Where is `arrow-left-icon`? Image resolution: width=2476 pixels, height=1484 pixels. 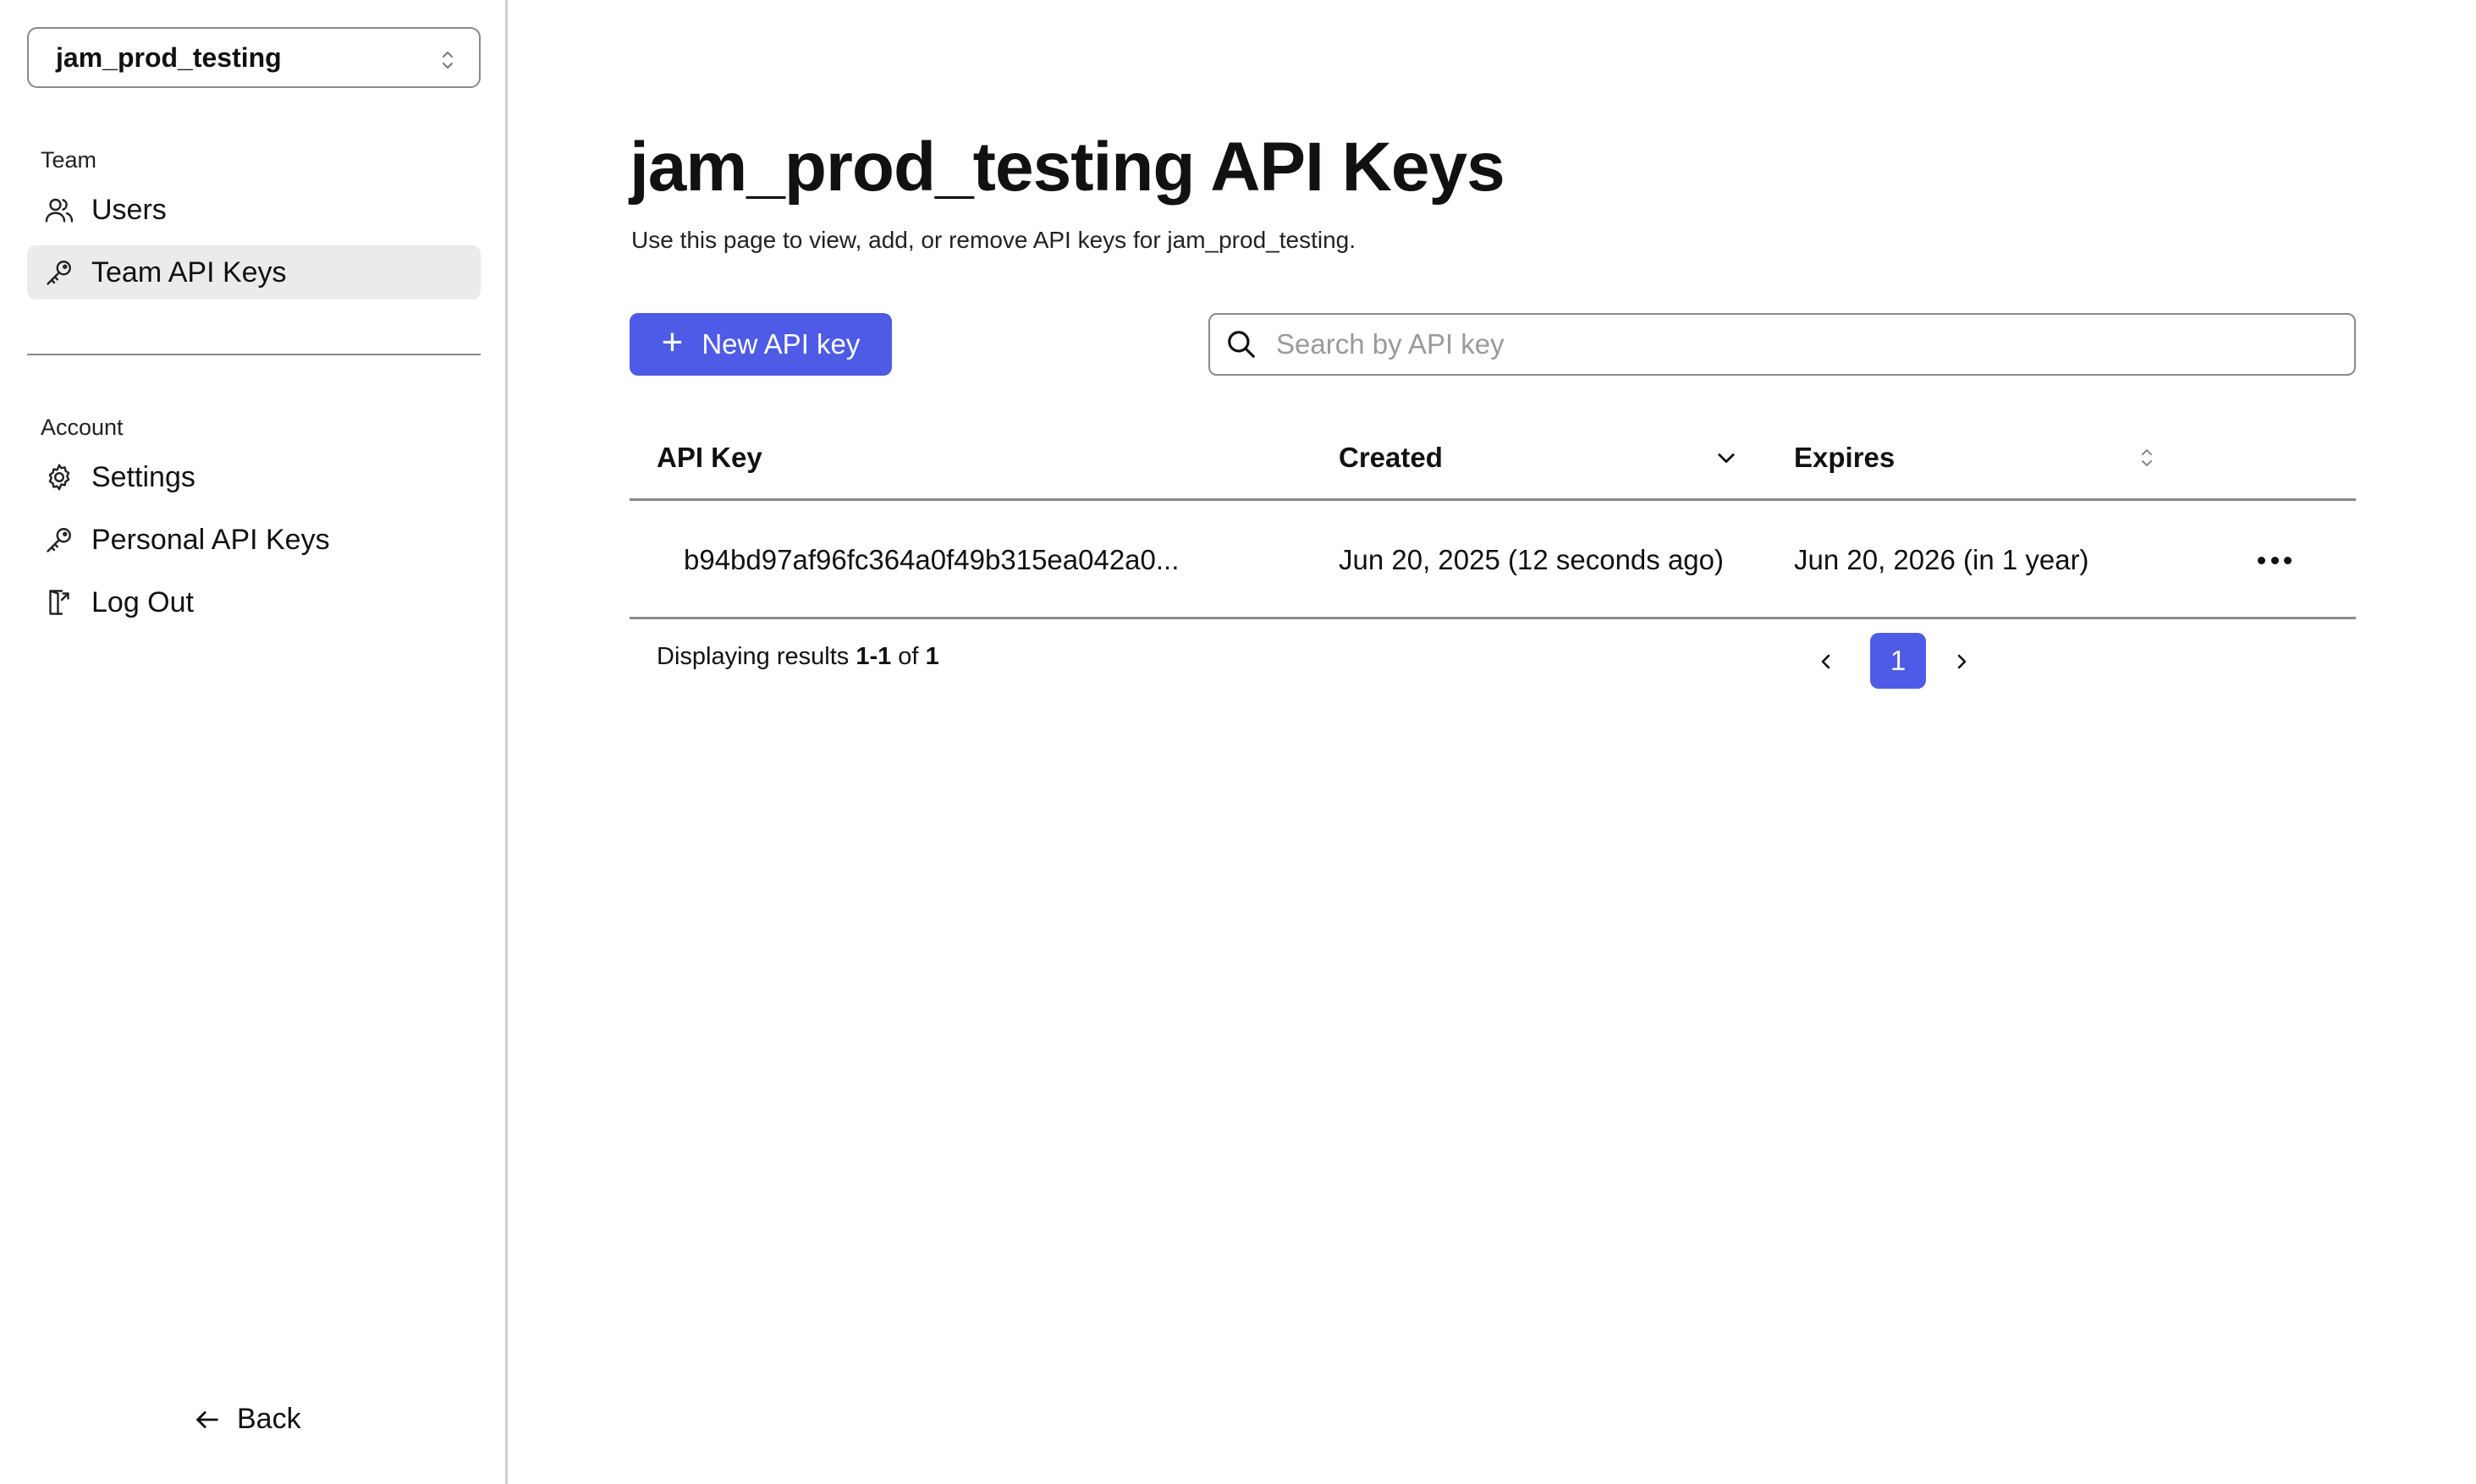 arrow-left-icon is located at coordinates (207, 1419).